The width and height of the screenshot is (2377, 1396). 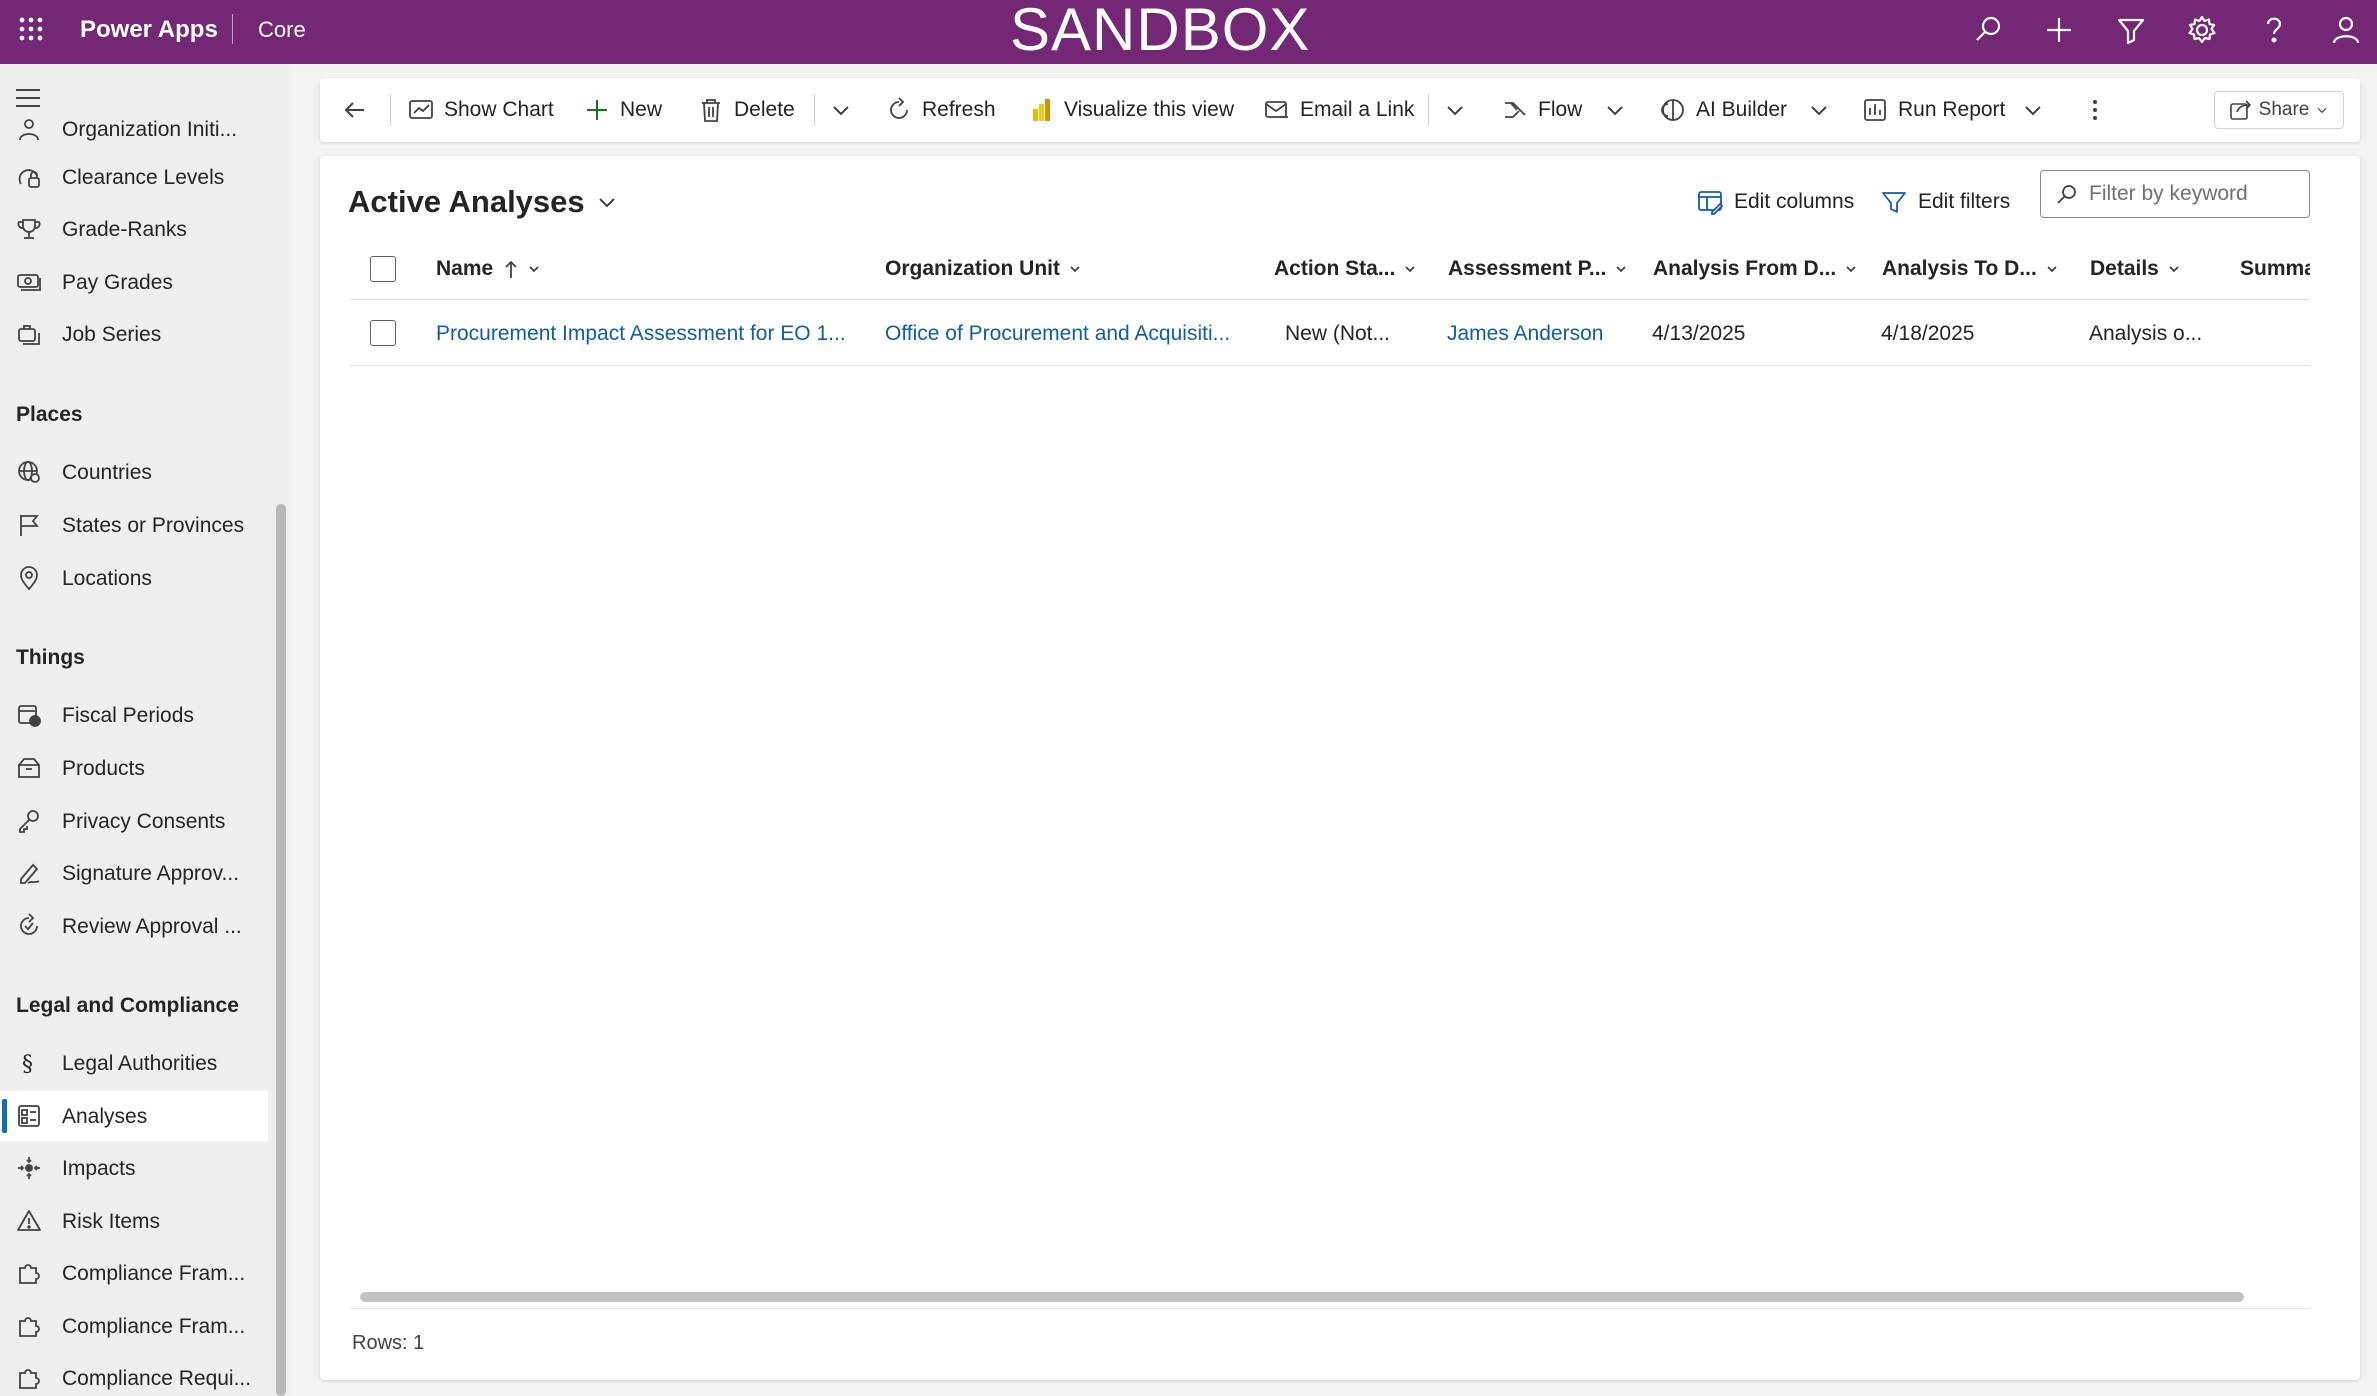 What do you see at coordinates (1131, 110) in the screenshot?
I see `visualize-this-view-button: Visualize this view` at bounding box center [1131, 110].